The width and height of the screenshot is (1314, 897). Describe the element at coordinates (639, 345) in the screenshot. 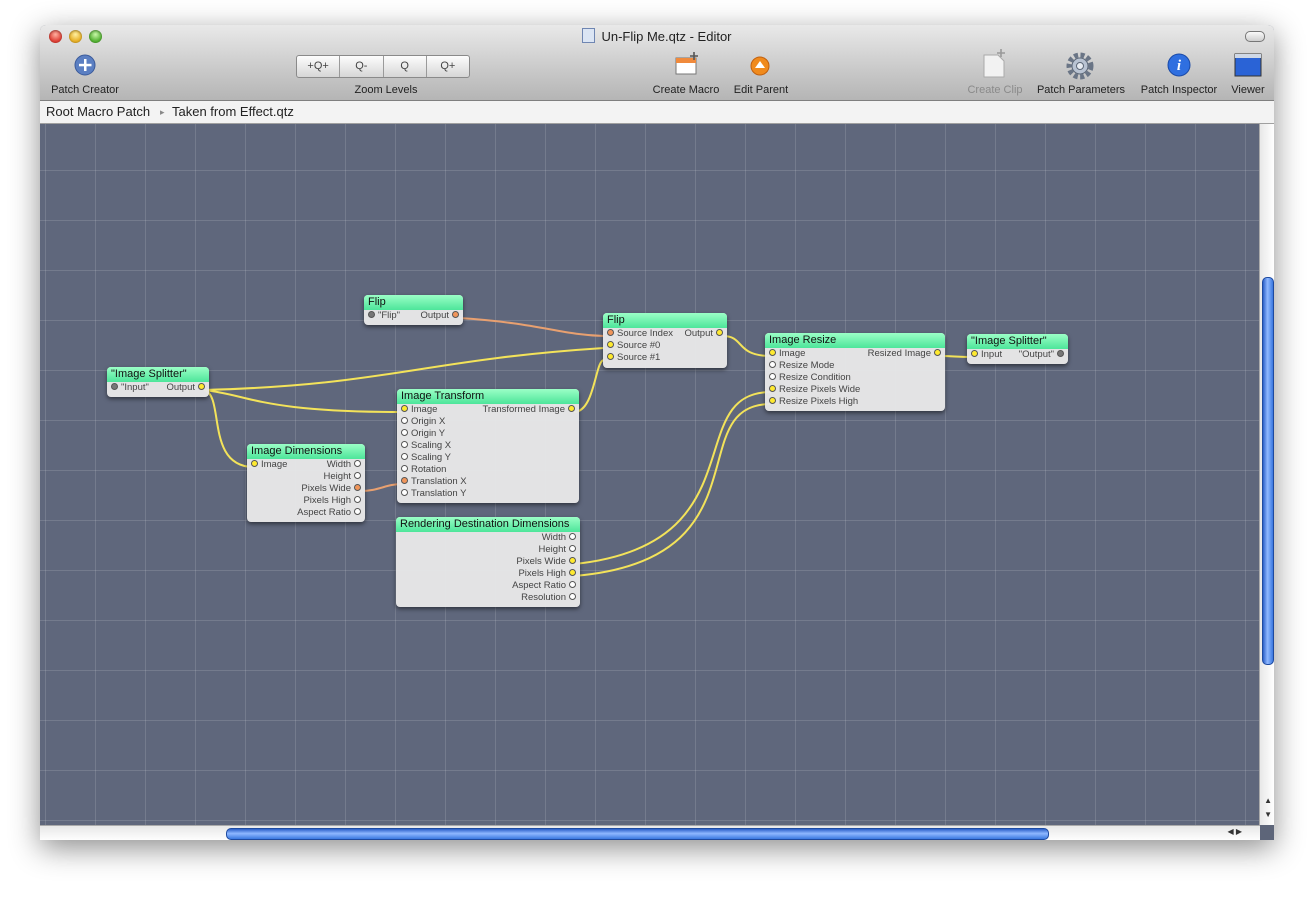

I see `port-label: Source #0` at that location.